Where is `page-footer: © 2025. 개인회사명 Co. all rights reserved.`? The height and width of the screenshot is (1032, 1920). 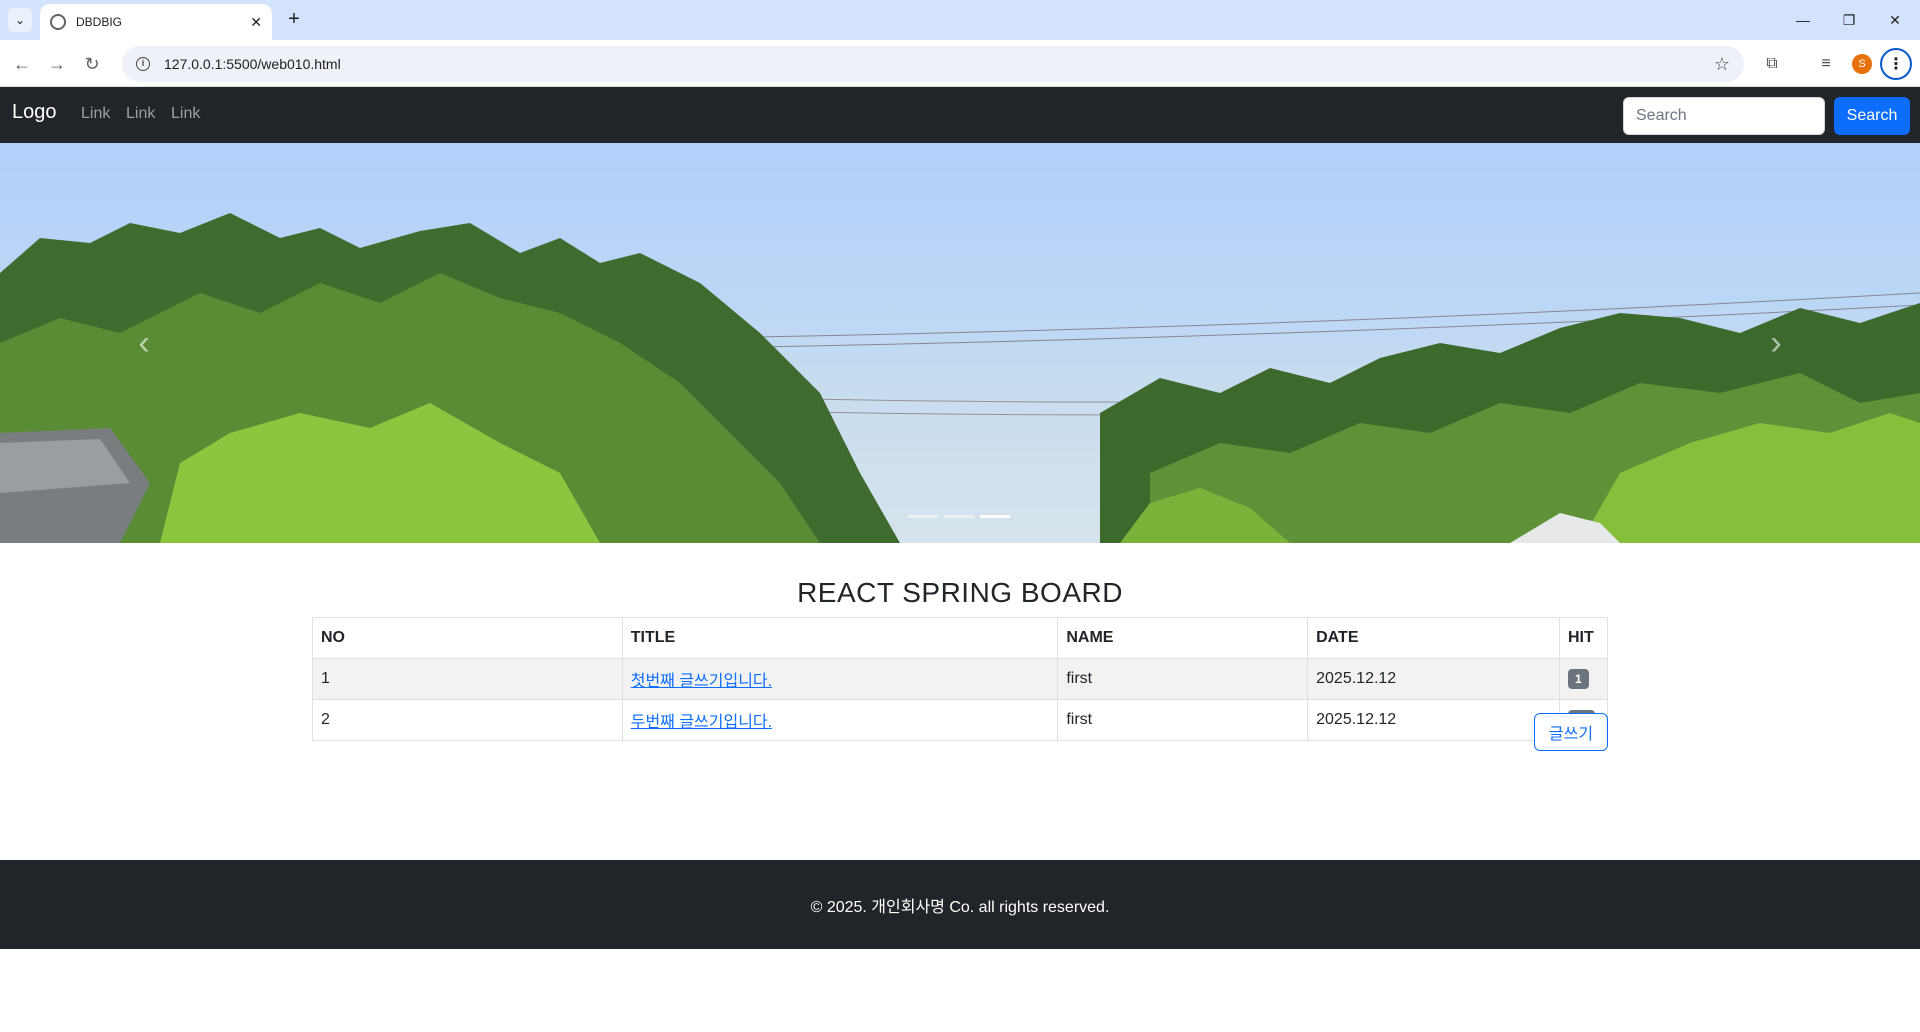 page-footer: © 2025. 개인회사명 Co. all rights reserved. is located at coordinates (960, 904).